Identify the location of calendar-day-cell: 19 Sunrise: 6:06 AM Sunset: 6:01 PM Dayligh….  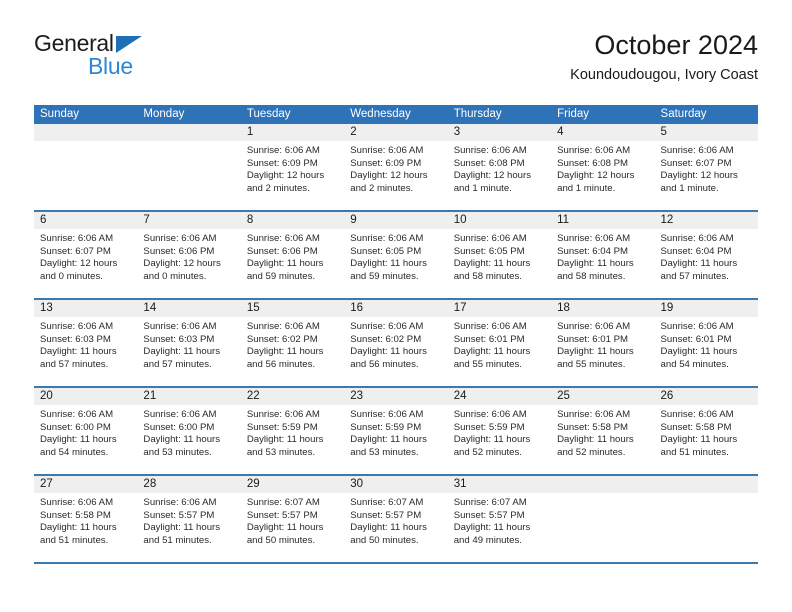
(706, 343).